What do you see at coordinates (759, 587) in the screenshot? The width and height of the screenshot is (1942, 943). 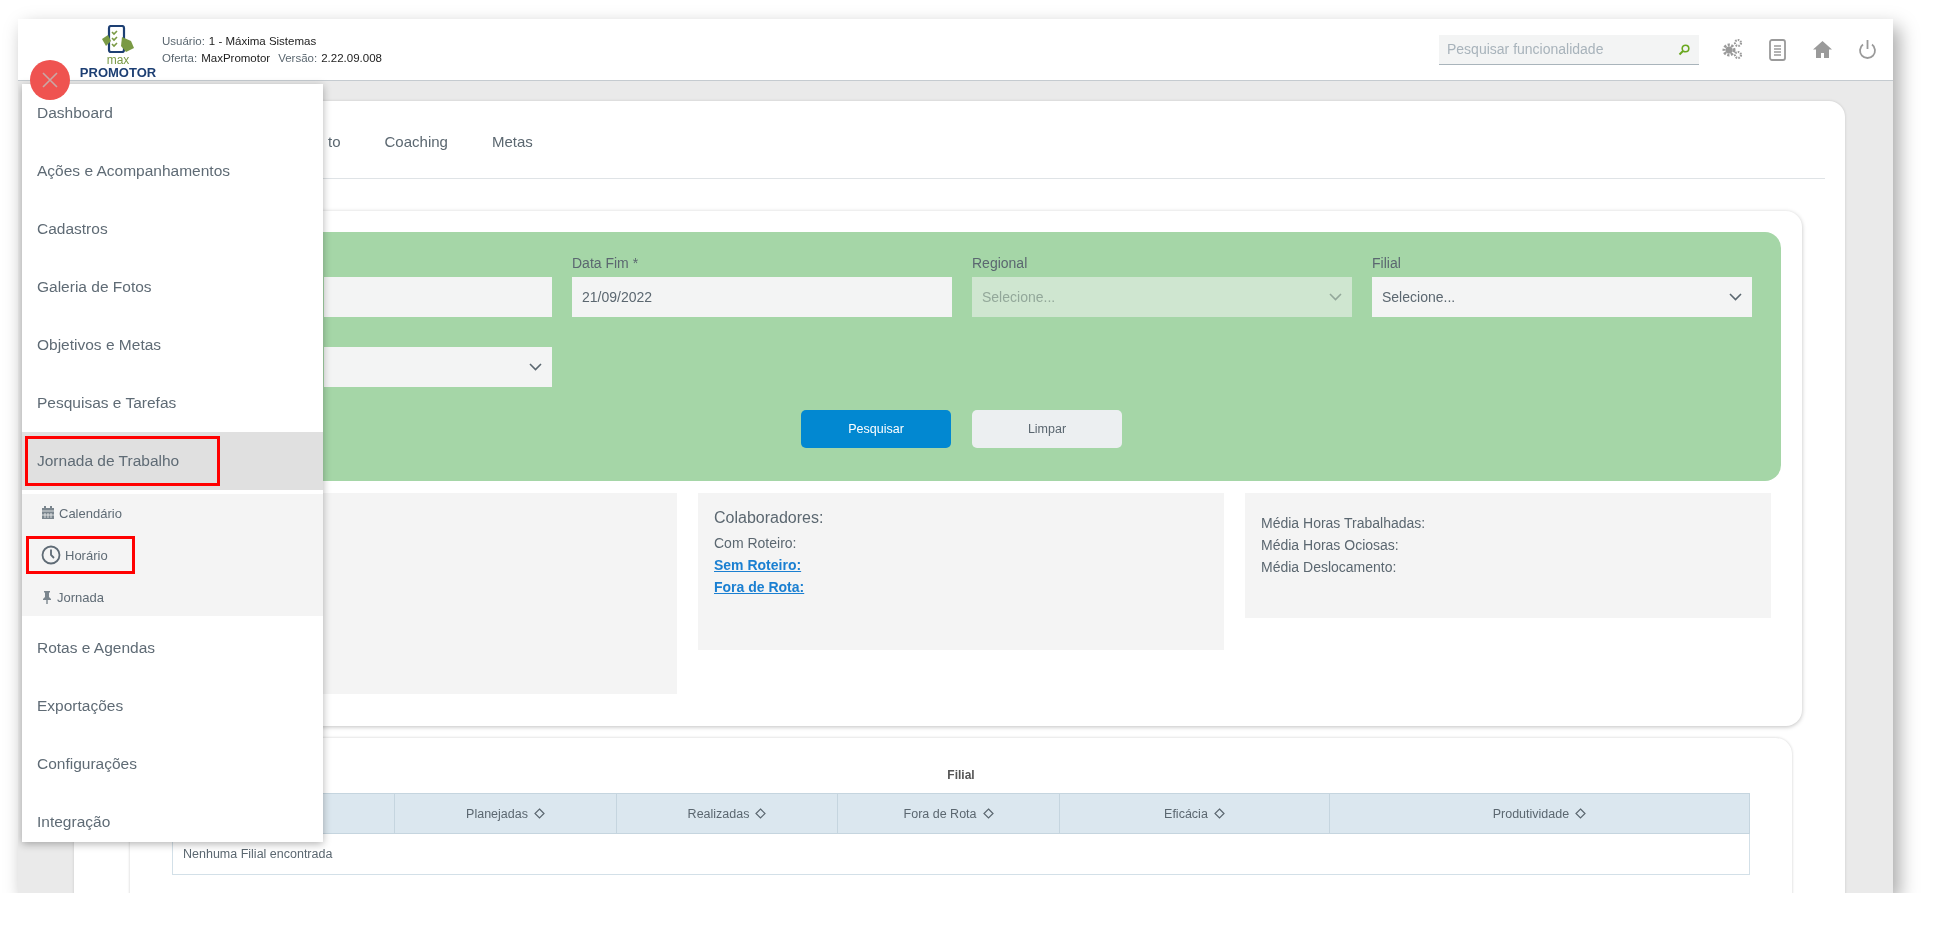 I see `stat-link: Fora de Rota:` at bounding box center [759, 587].